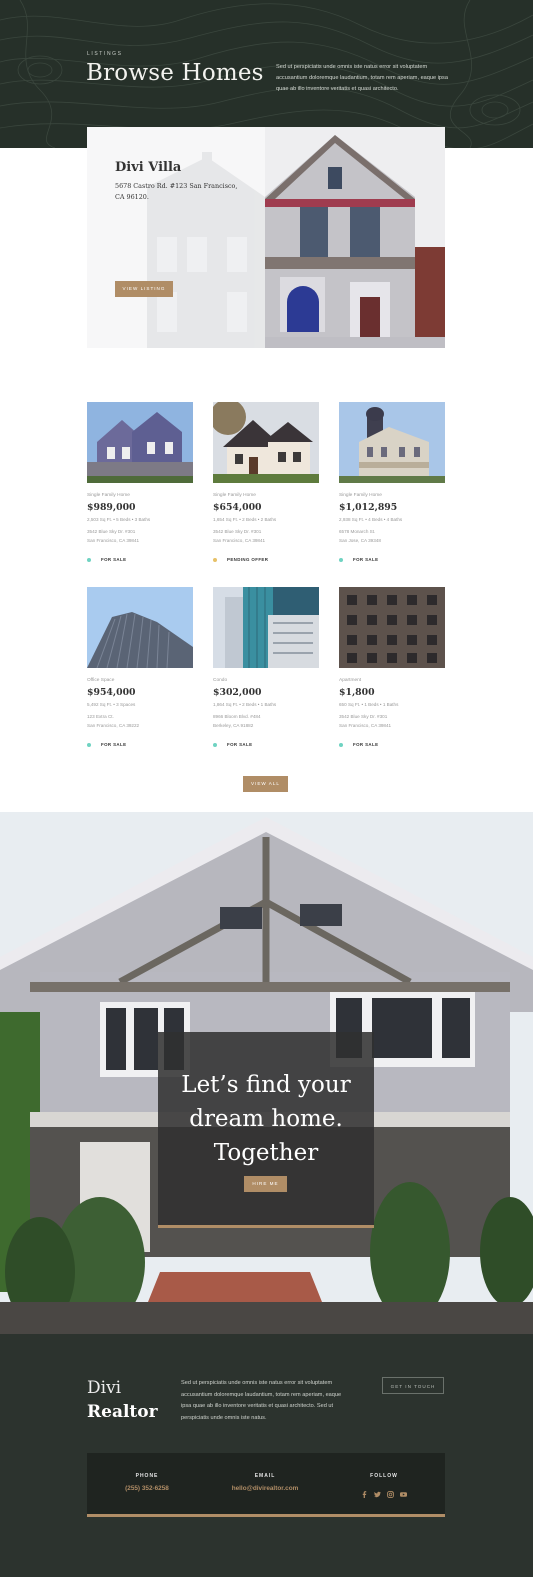 The height and width of the screenshot is (1577, 533). I want to click on listing-address: 123 Extra Ct. San Francisco, CA 39222, so click(140, 721).